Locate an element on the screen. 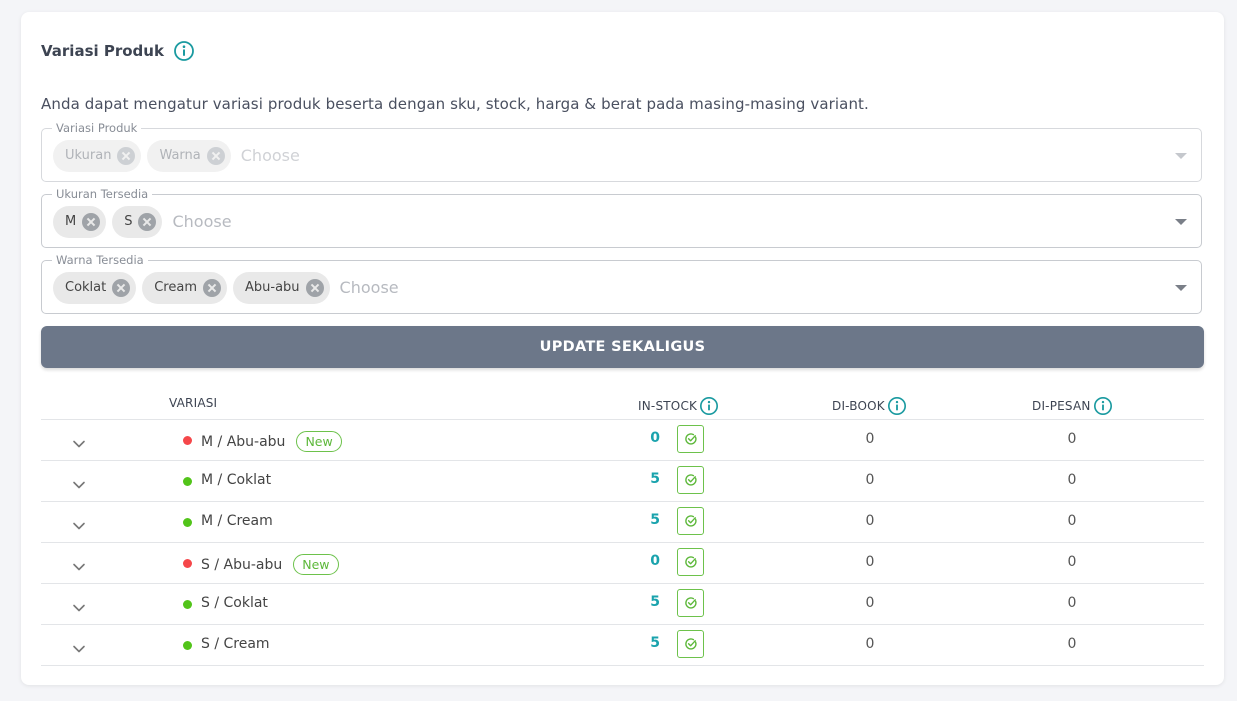 The width and height of the screenshot is (1237, 701). header-di-book: DI-BOOK is located at coordinates (869, 406).